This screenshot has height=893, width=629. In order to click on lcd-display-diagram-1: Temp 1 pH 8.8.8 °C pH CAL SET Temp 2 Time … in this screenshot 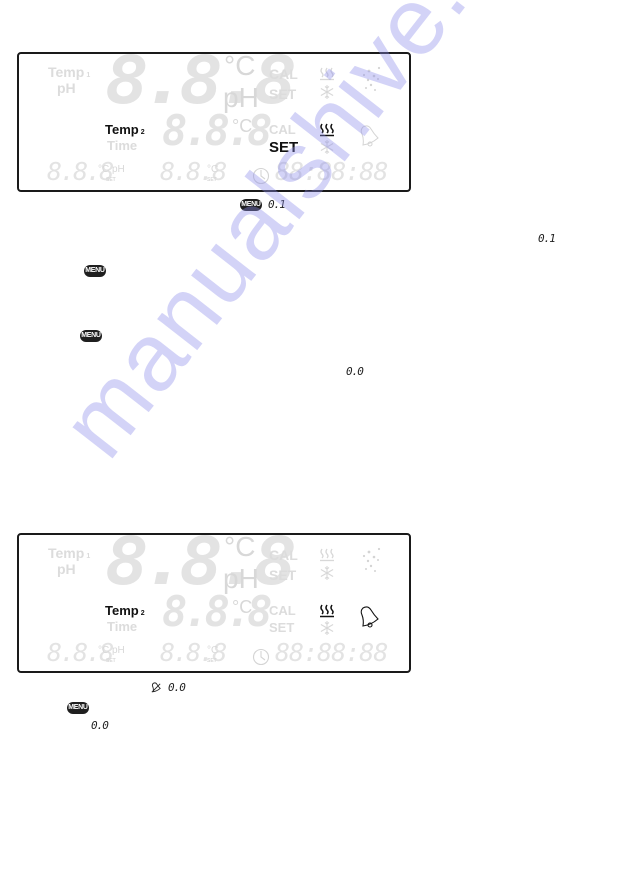, I will do `click(214, 117)`.